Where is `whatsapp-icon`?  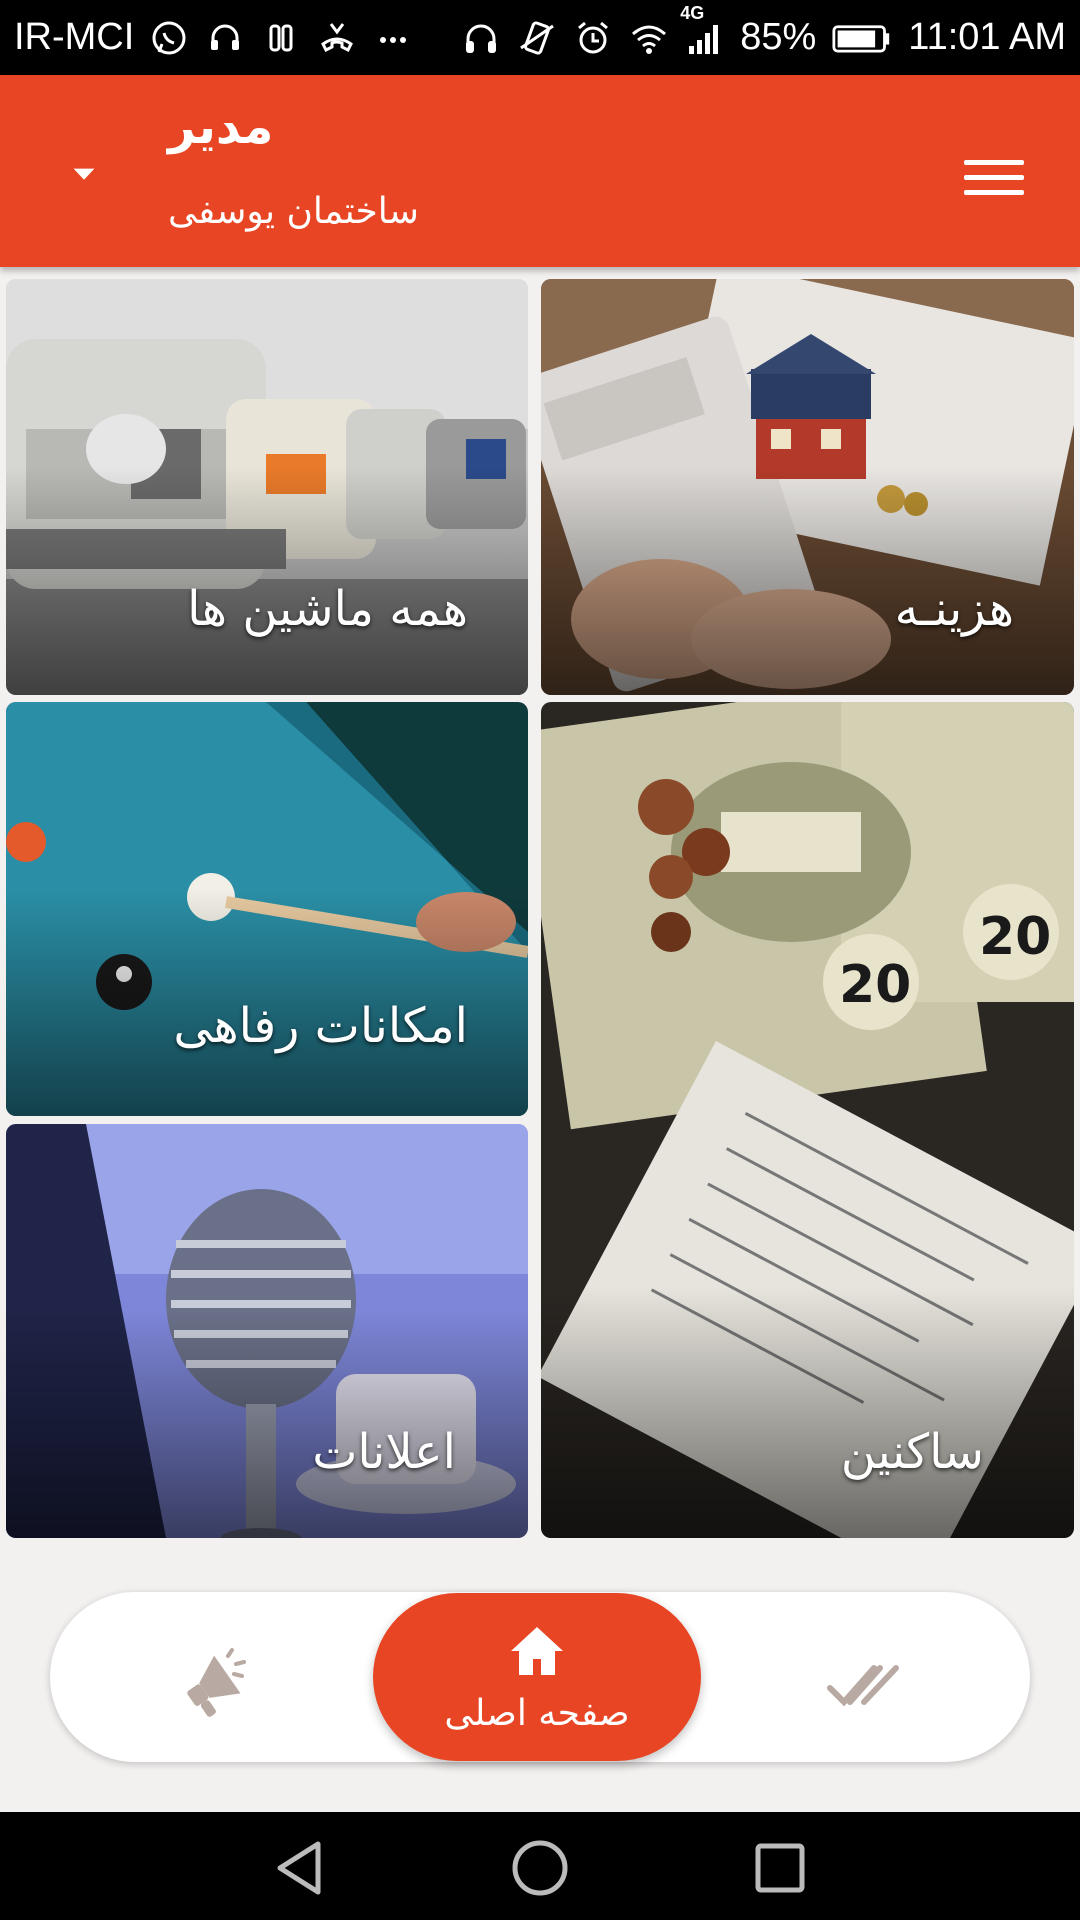 whatsapp-icon is located at coordinates (169, 38).